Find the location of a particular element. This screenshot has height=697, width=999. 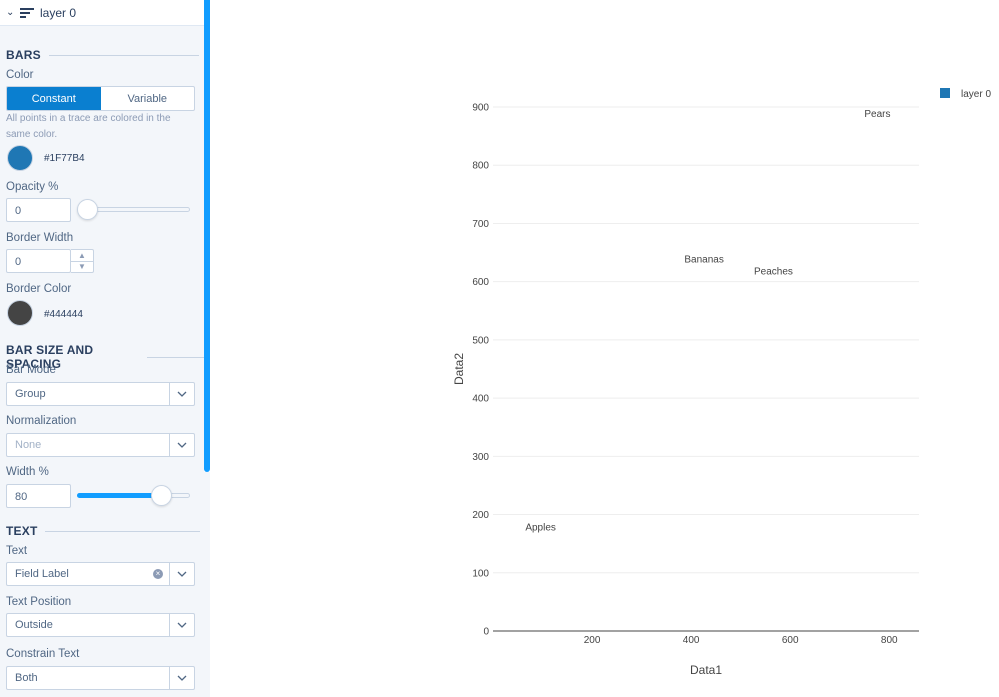

opacity-slider-handle is located at coordinates (87, 209).